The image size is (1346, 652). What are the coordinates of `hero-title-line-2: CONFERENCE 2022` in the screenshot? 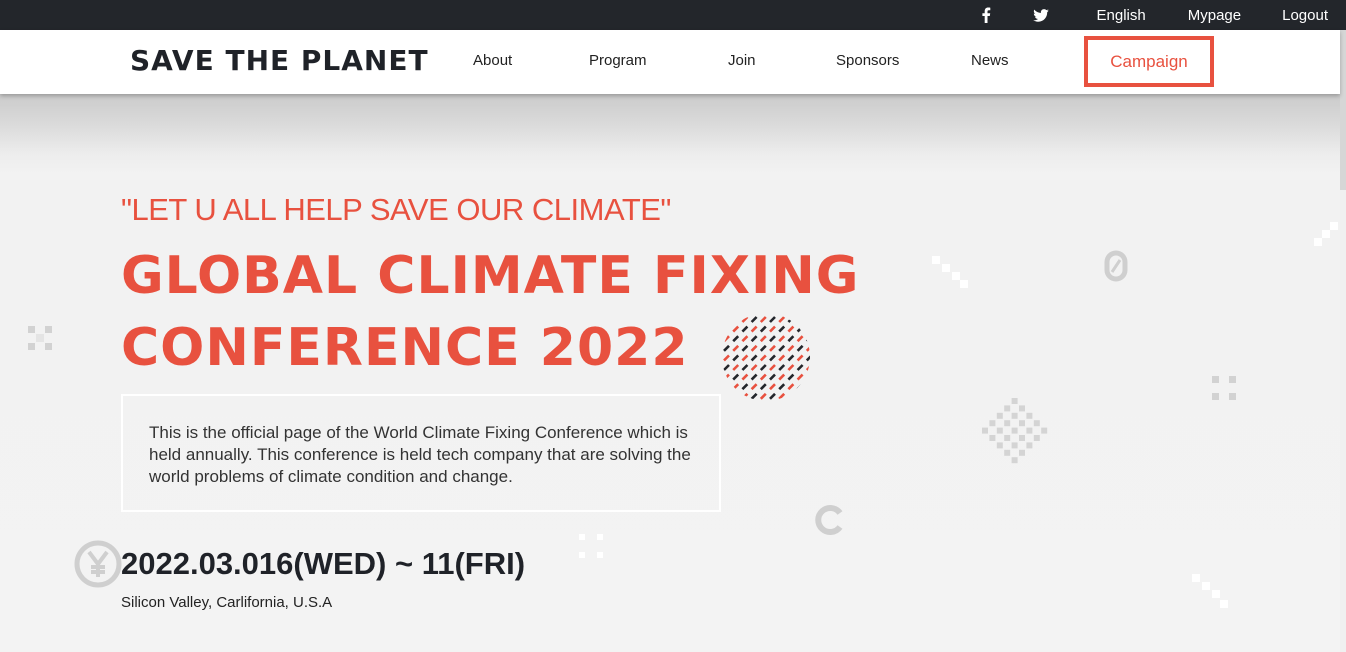 It's located at (405, 348).